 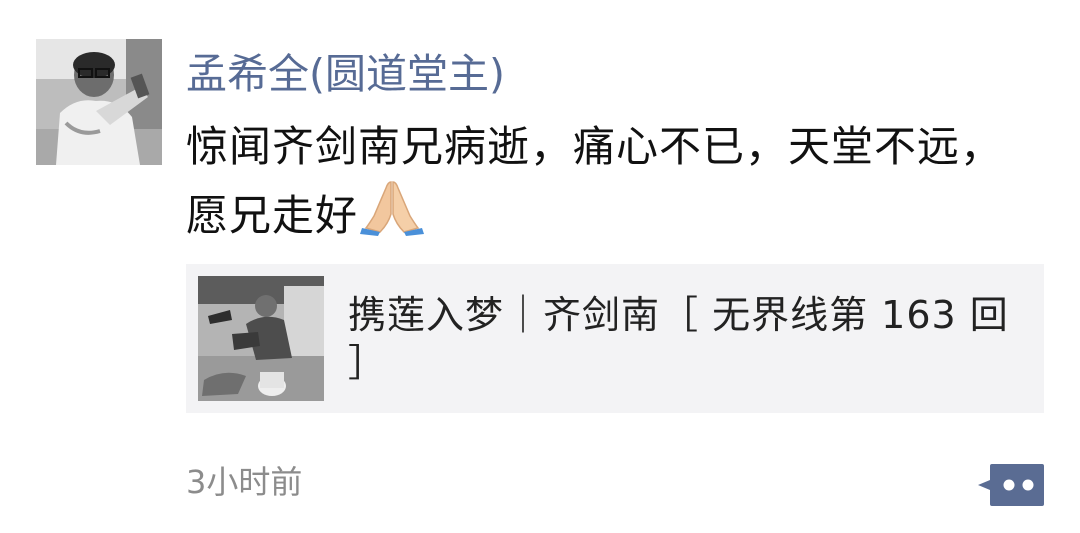 I want to click on comment-dots-icon, so click(x=1011, y=485).